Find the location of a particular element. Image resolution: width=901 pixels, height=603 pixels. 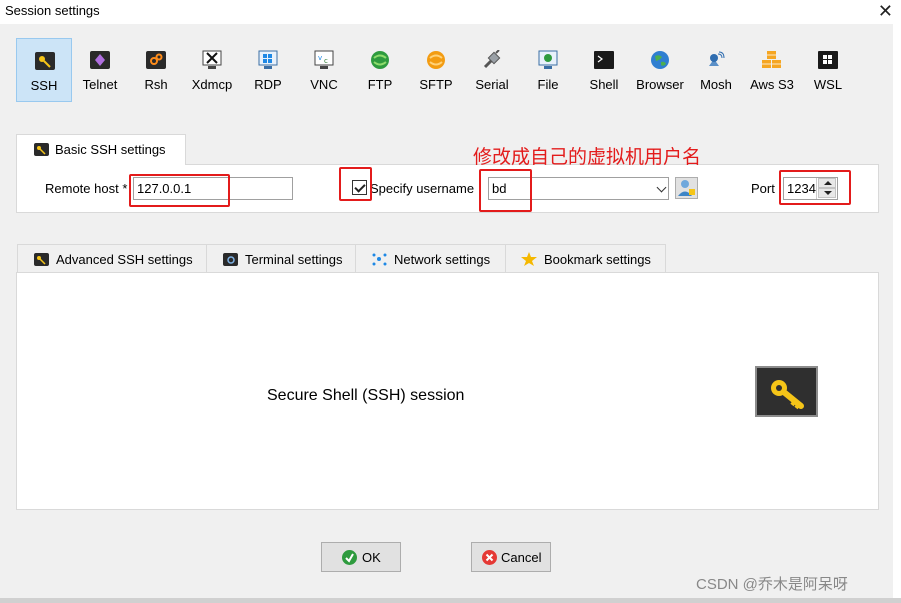

session-type-label: Aws S3 is located at coordinates (772, 84).